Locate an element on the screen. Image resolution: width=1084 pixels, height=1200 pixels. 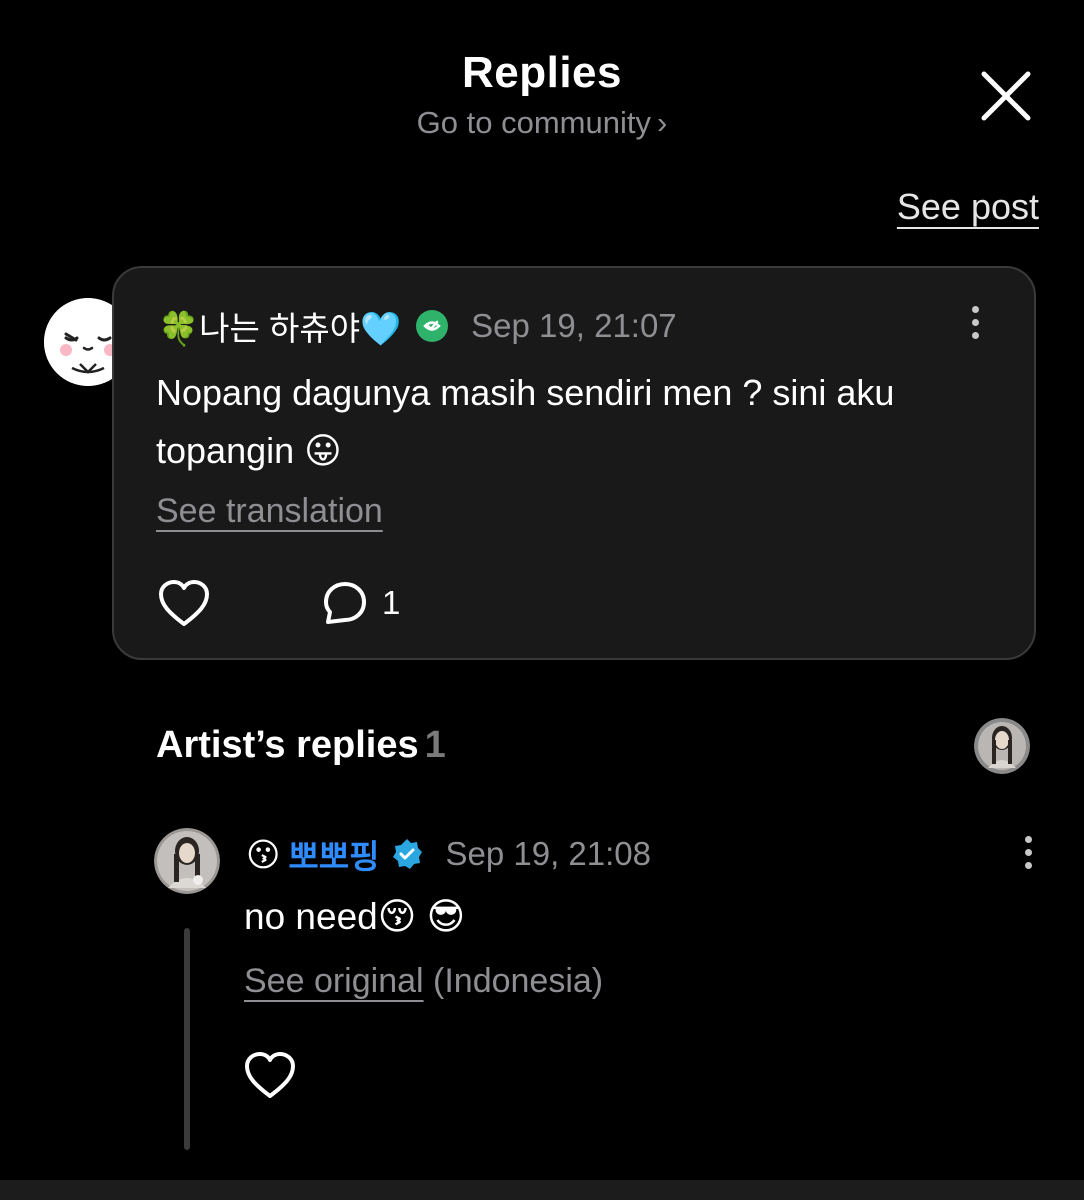
comment-icon is located at coordinates (345, 603).